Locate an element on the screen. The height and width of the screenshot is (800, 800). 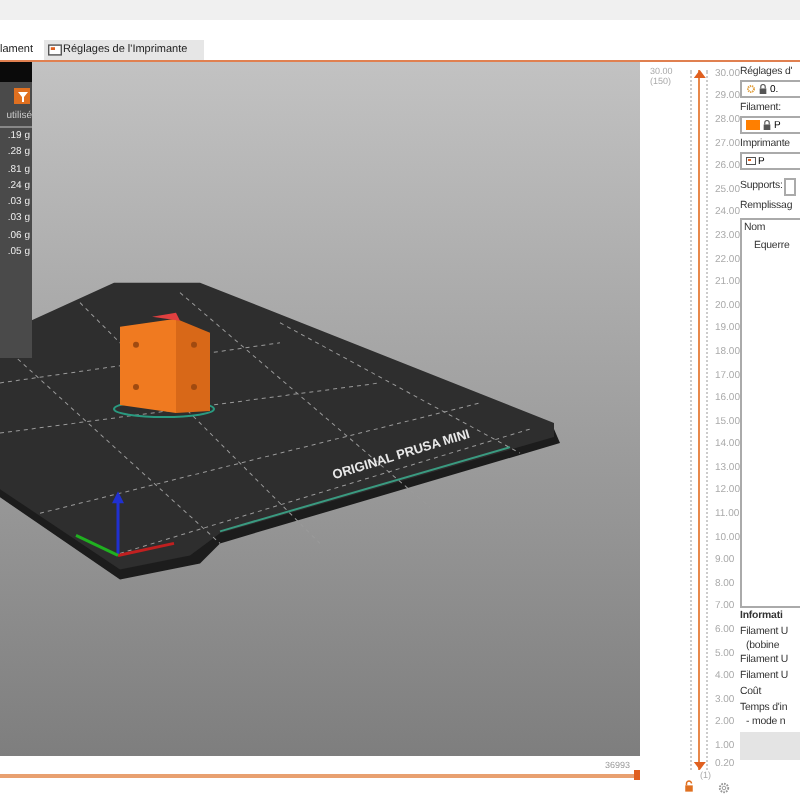
vertical-slider is located at coordinates (699, 420).